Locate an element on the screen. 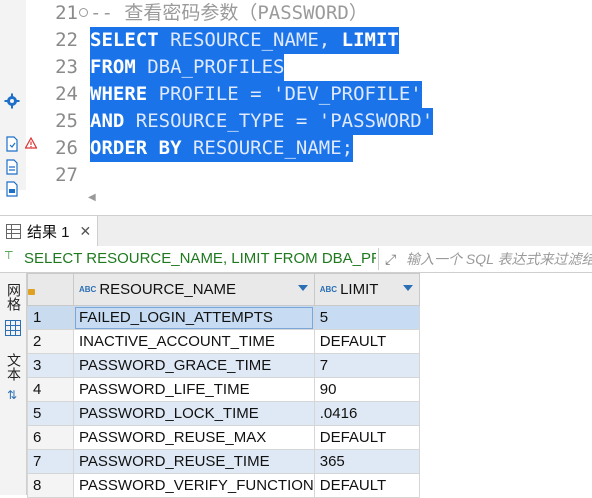 This screenshot has width=592, height=498. close-icon: ✕ is located at coordinates (86, 231).